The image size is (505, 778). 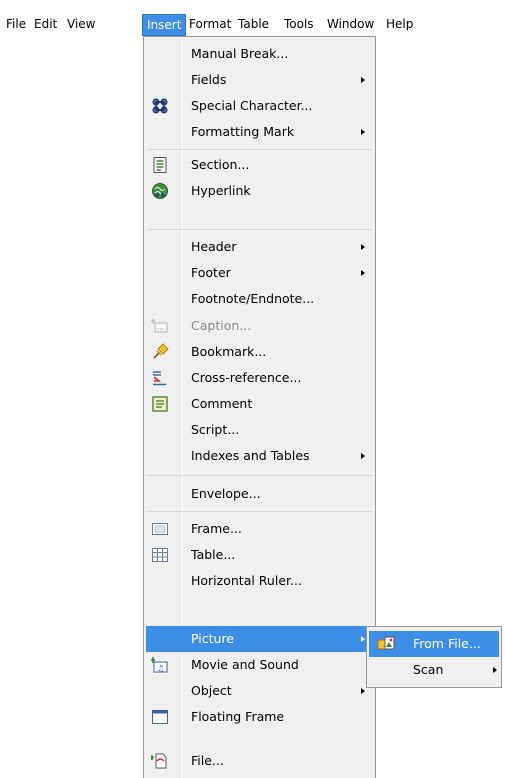 I want to click on menu-help: Help, so click(x=399, y=25).